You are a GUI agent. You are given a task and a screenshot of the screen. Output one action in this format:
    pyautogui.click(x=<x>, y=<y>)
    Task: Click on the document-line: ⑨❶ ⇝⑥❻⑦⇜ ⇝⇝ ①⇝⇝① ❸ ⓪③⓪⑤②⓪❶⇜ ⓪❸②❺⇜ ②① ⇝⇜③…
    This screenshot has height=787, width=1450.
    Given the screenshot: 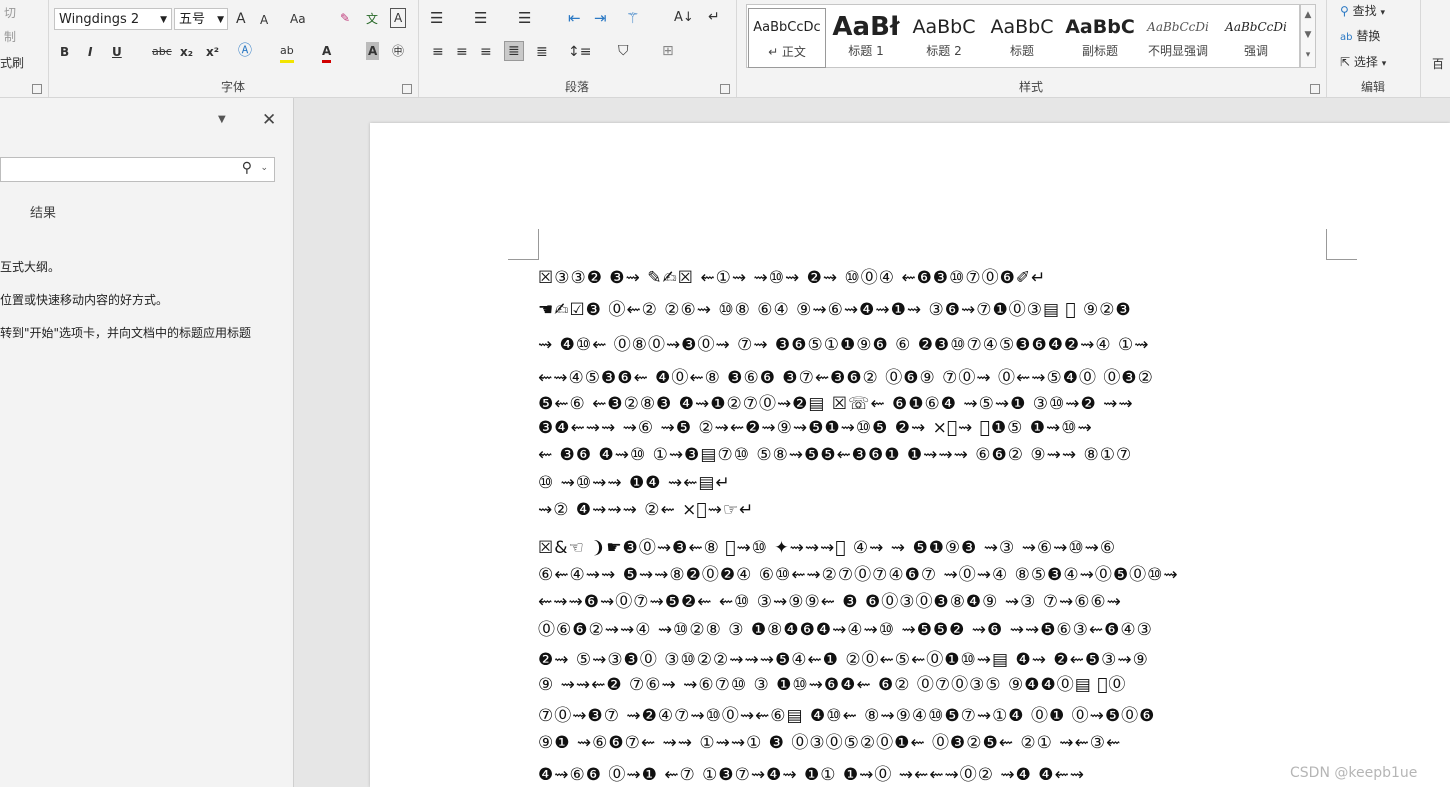 What is the action you would take?
    pyautogui.click(x=830, y=743)
    